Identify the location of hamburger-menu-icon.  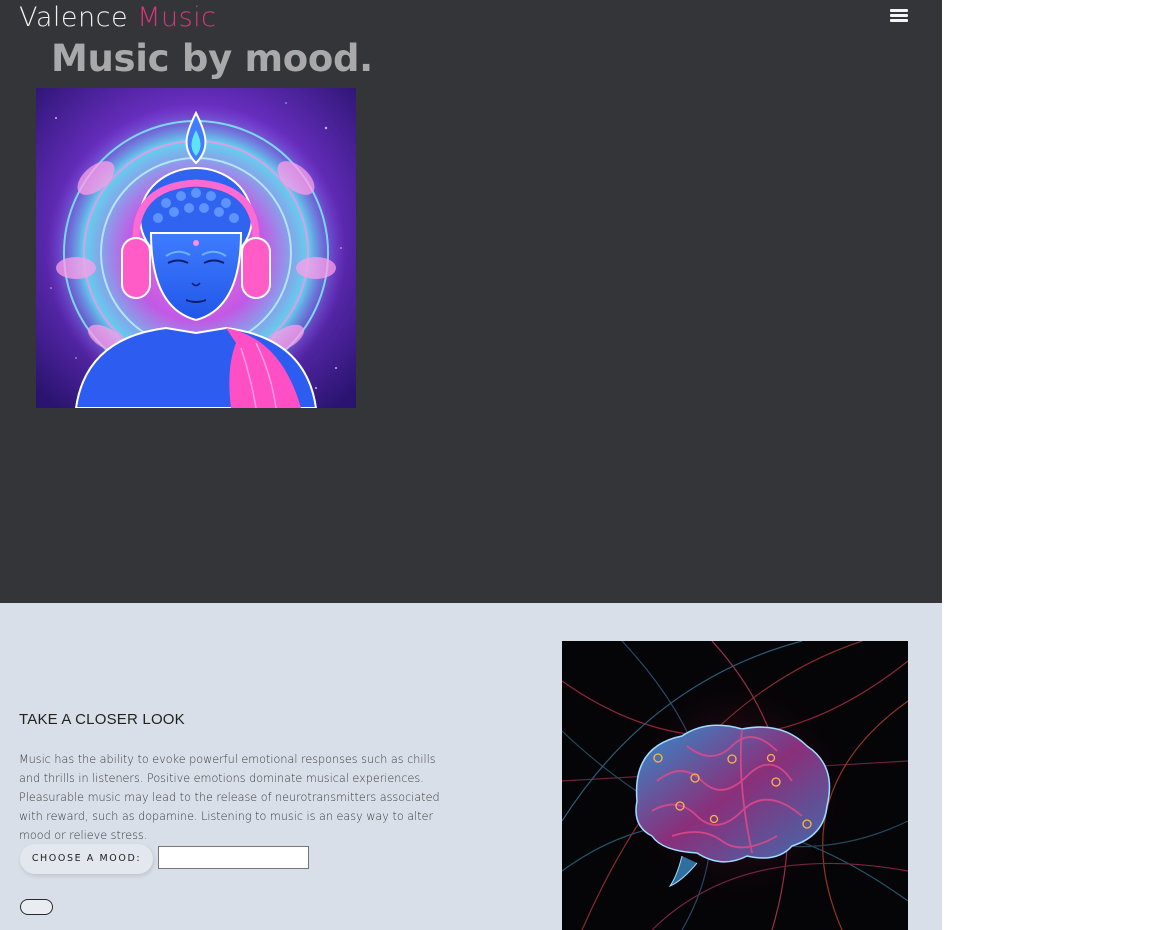
(899, 16).